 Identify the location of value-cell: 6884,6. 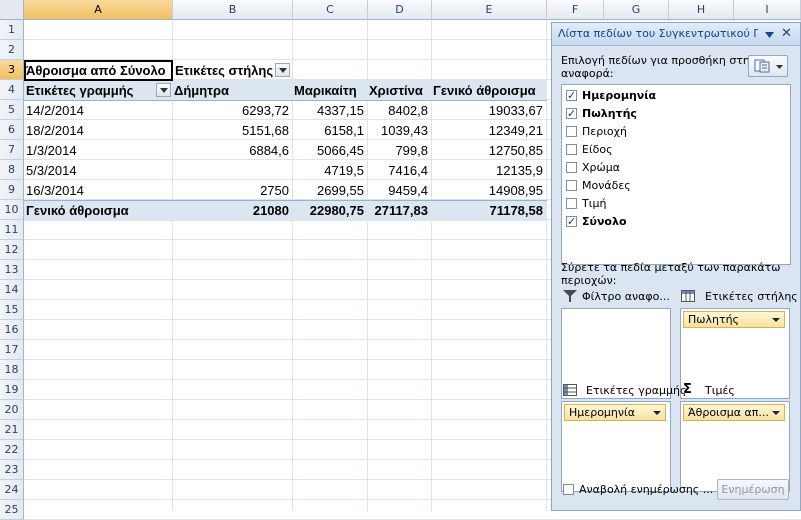
(233, 151).